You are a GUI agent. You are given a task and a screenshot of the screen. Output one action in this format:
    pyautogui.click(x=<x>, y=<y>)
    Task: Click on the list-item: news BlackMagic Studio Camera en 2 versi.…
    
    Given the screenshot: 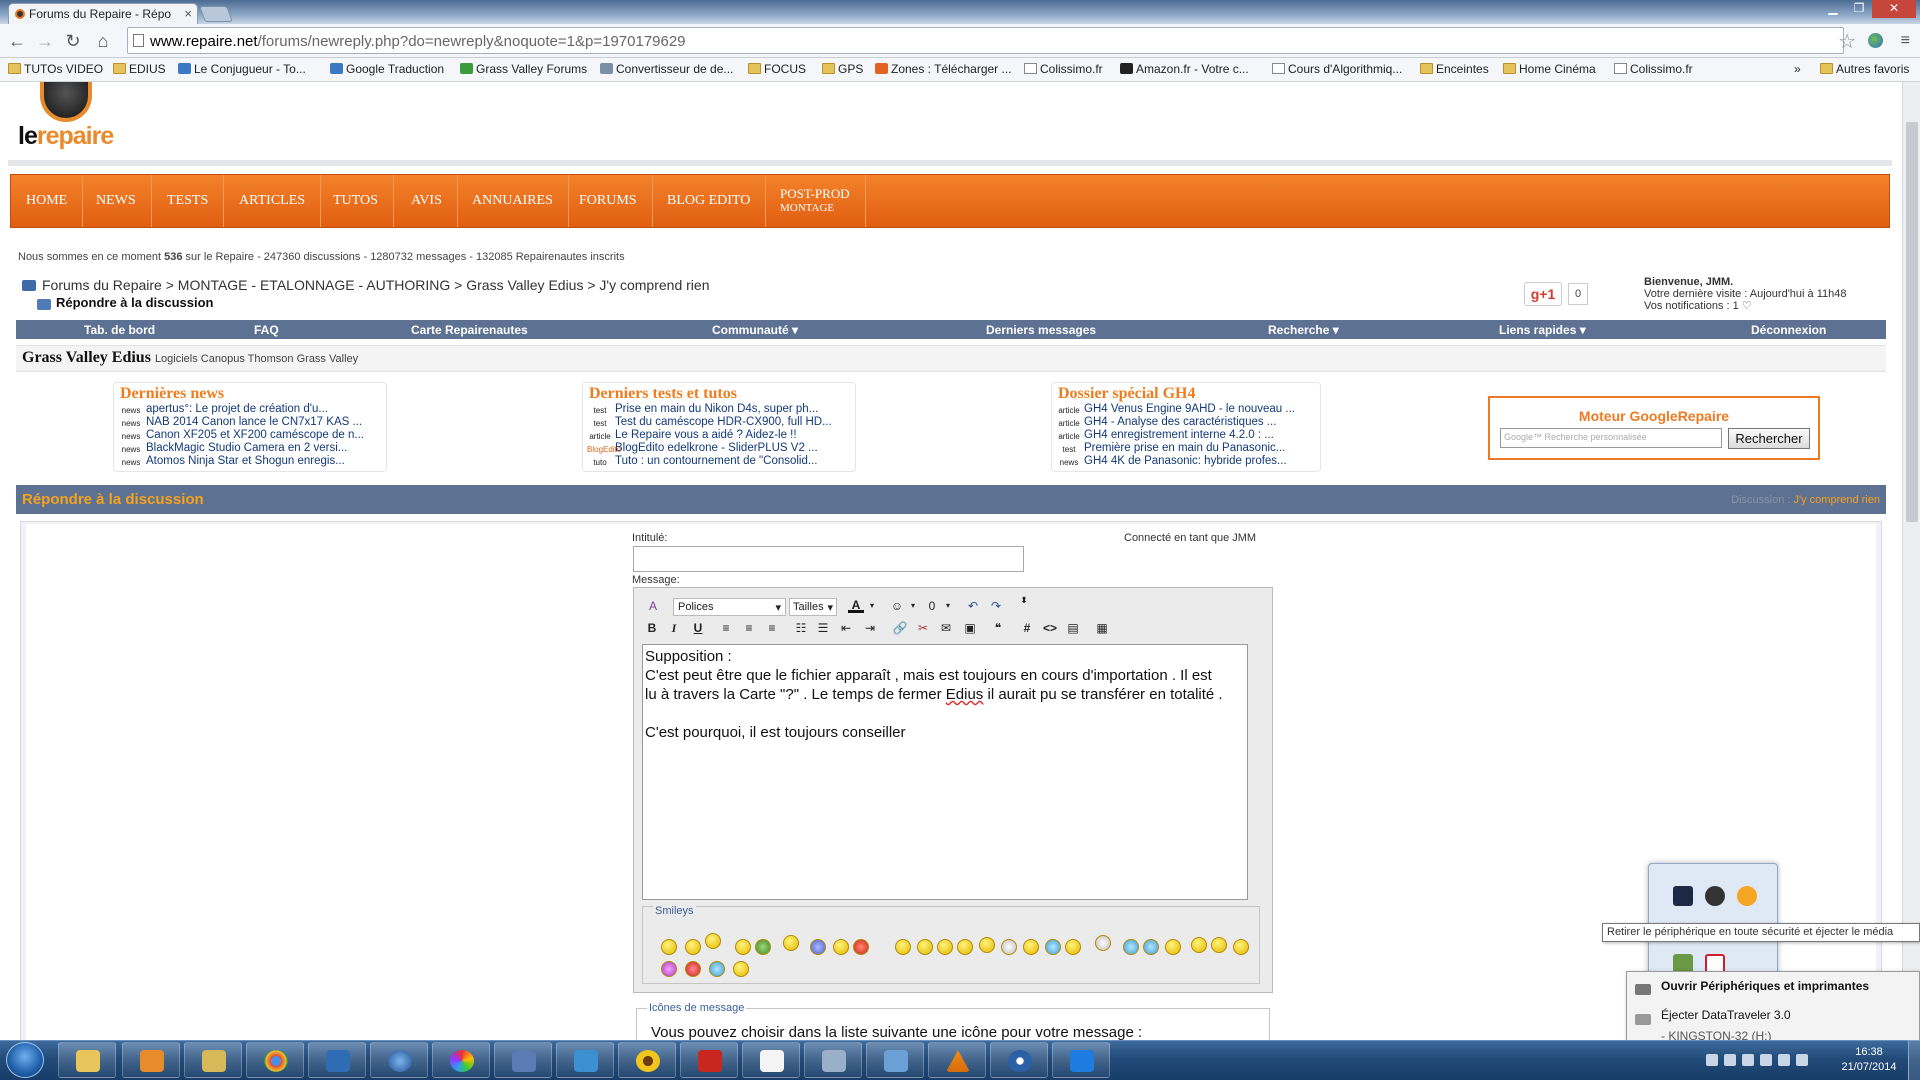 What is the action you would take?
    pyautogui.click(x=250, y=448)
    